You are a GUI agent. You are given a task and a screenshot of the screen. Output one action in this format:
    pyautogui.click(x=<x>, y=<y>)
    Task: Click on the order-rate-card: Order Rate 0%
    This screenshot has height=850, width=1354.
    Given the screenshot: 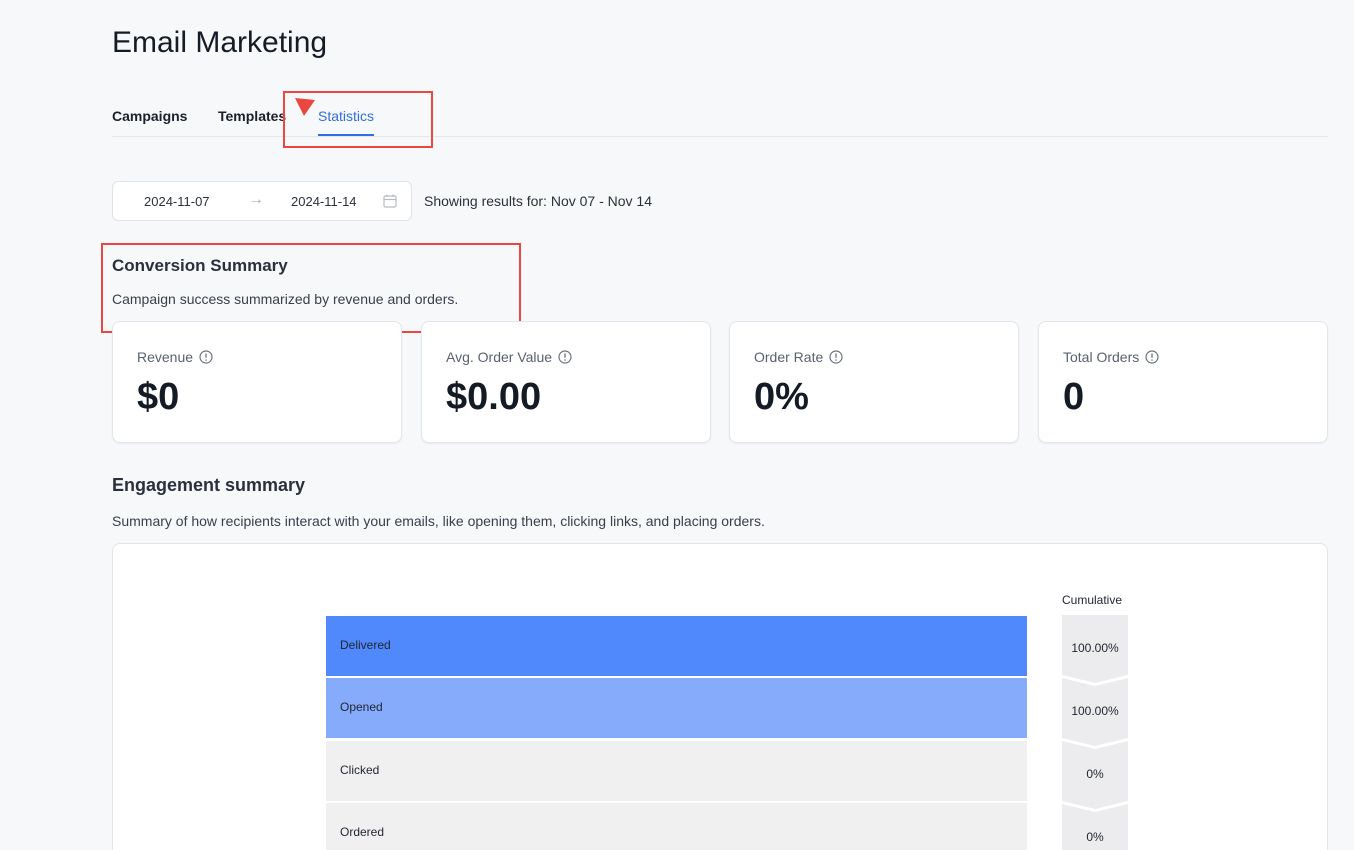 What is the action you would take?
    pyautogui.click(x=874, y=382)
    